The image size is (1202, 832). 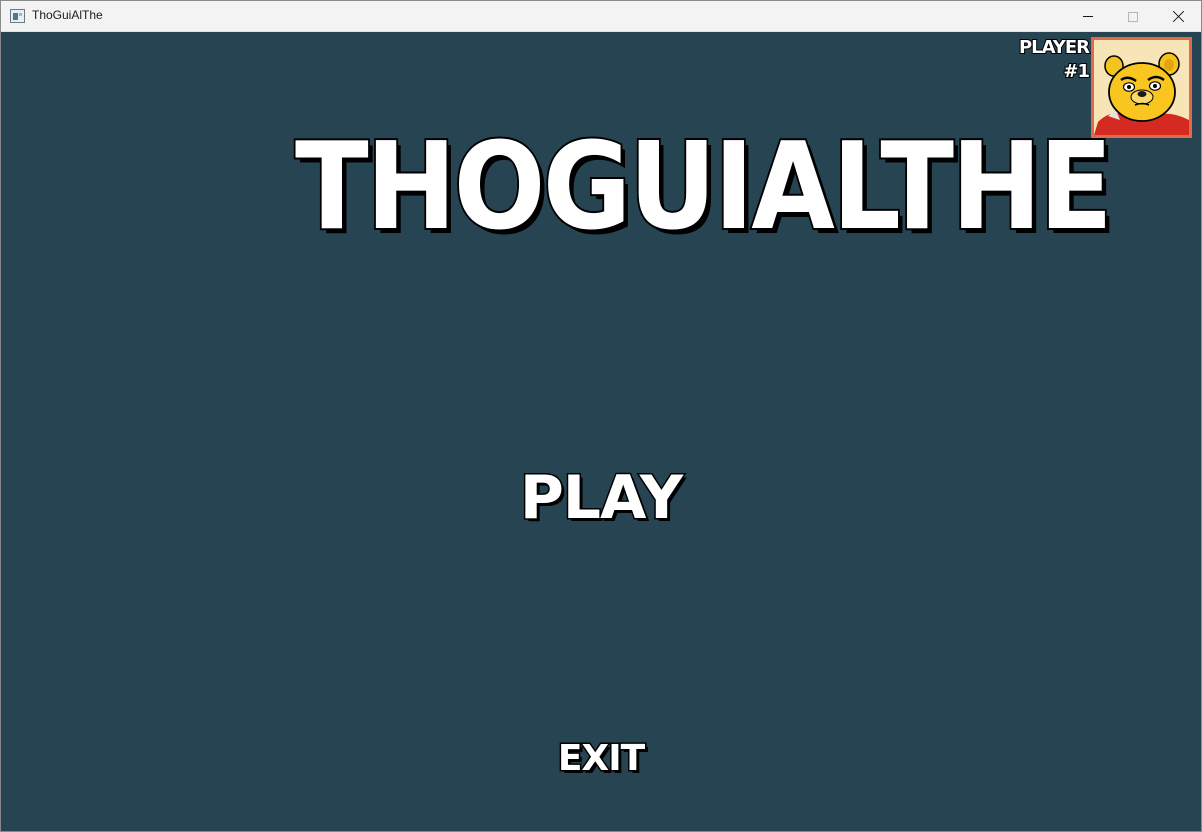 What do you see at coordinates (17, 16) in the screenshot?
I see `app-icon` at bounding box center [17, 16].